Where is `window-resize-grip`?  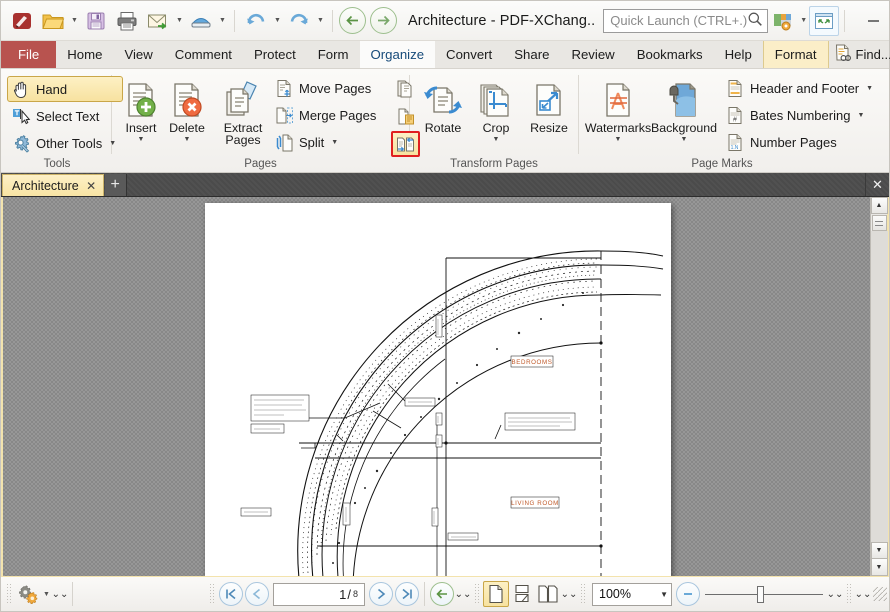 window-resize-grip is located at coordinates (880, 594).